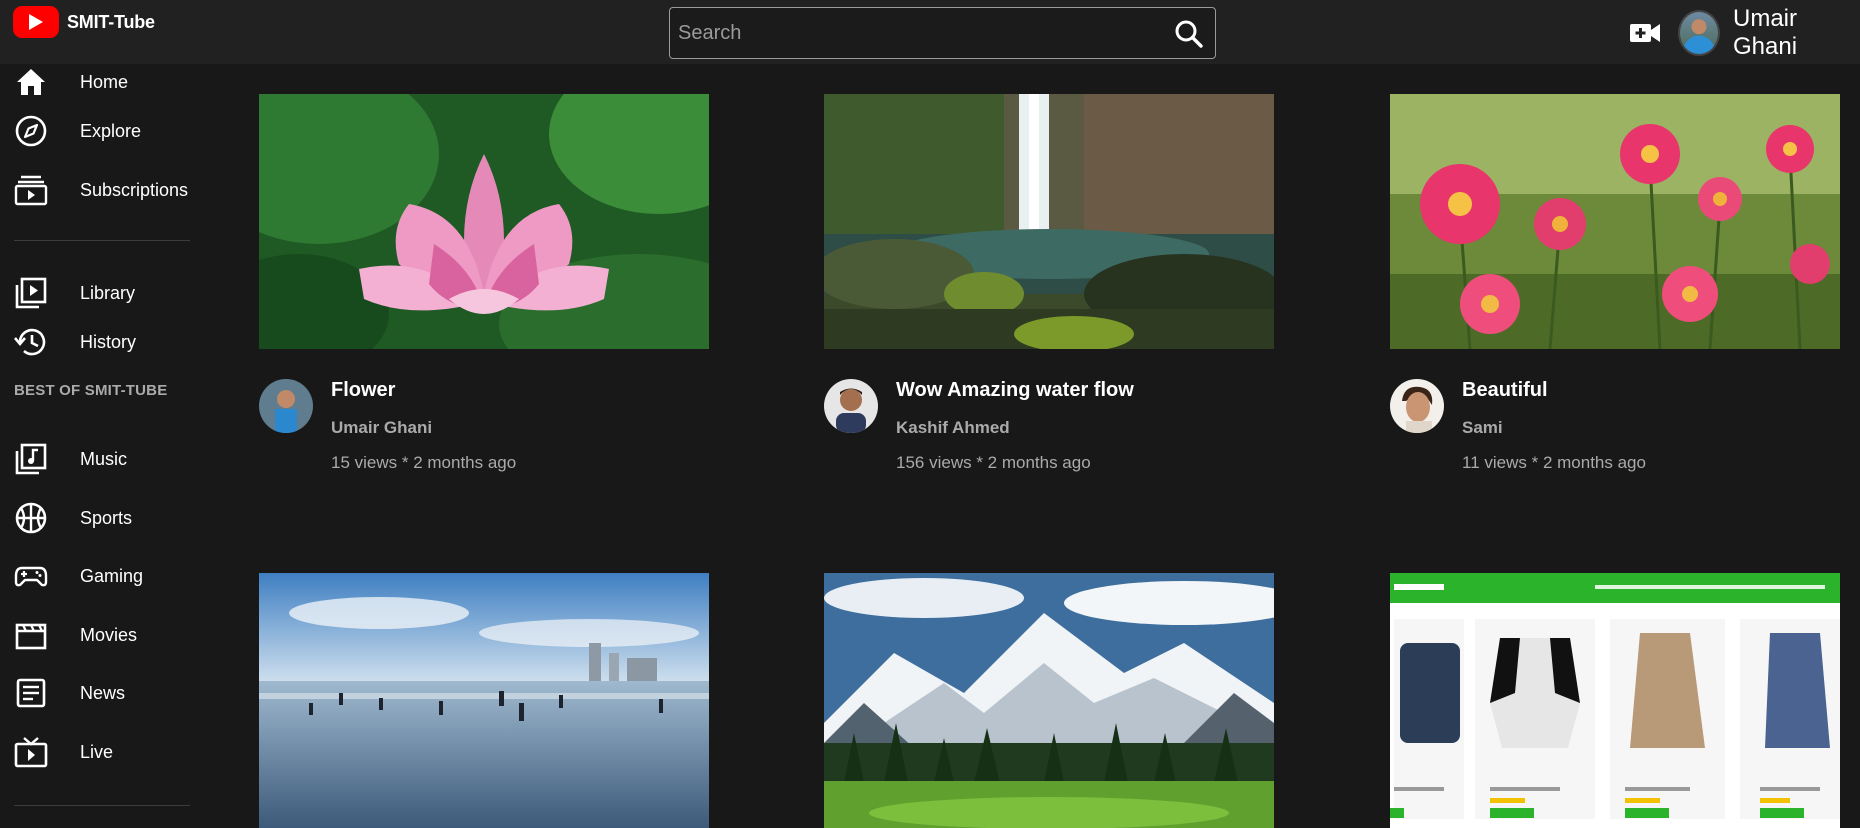 This screenshot has height=828, width=1860. What do you see at coordinates (363, 390) in the screenshot?
I see `video-title: Flower` at bounding box center [363, 390].